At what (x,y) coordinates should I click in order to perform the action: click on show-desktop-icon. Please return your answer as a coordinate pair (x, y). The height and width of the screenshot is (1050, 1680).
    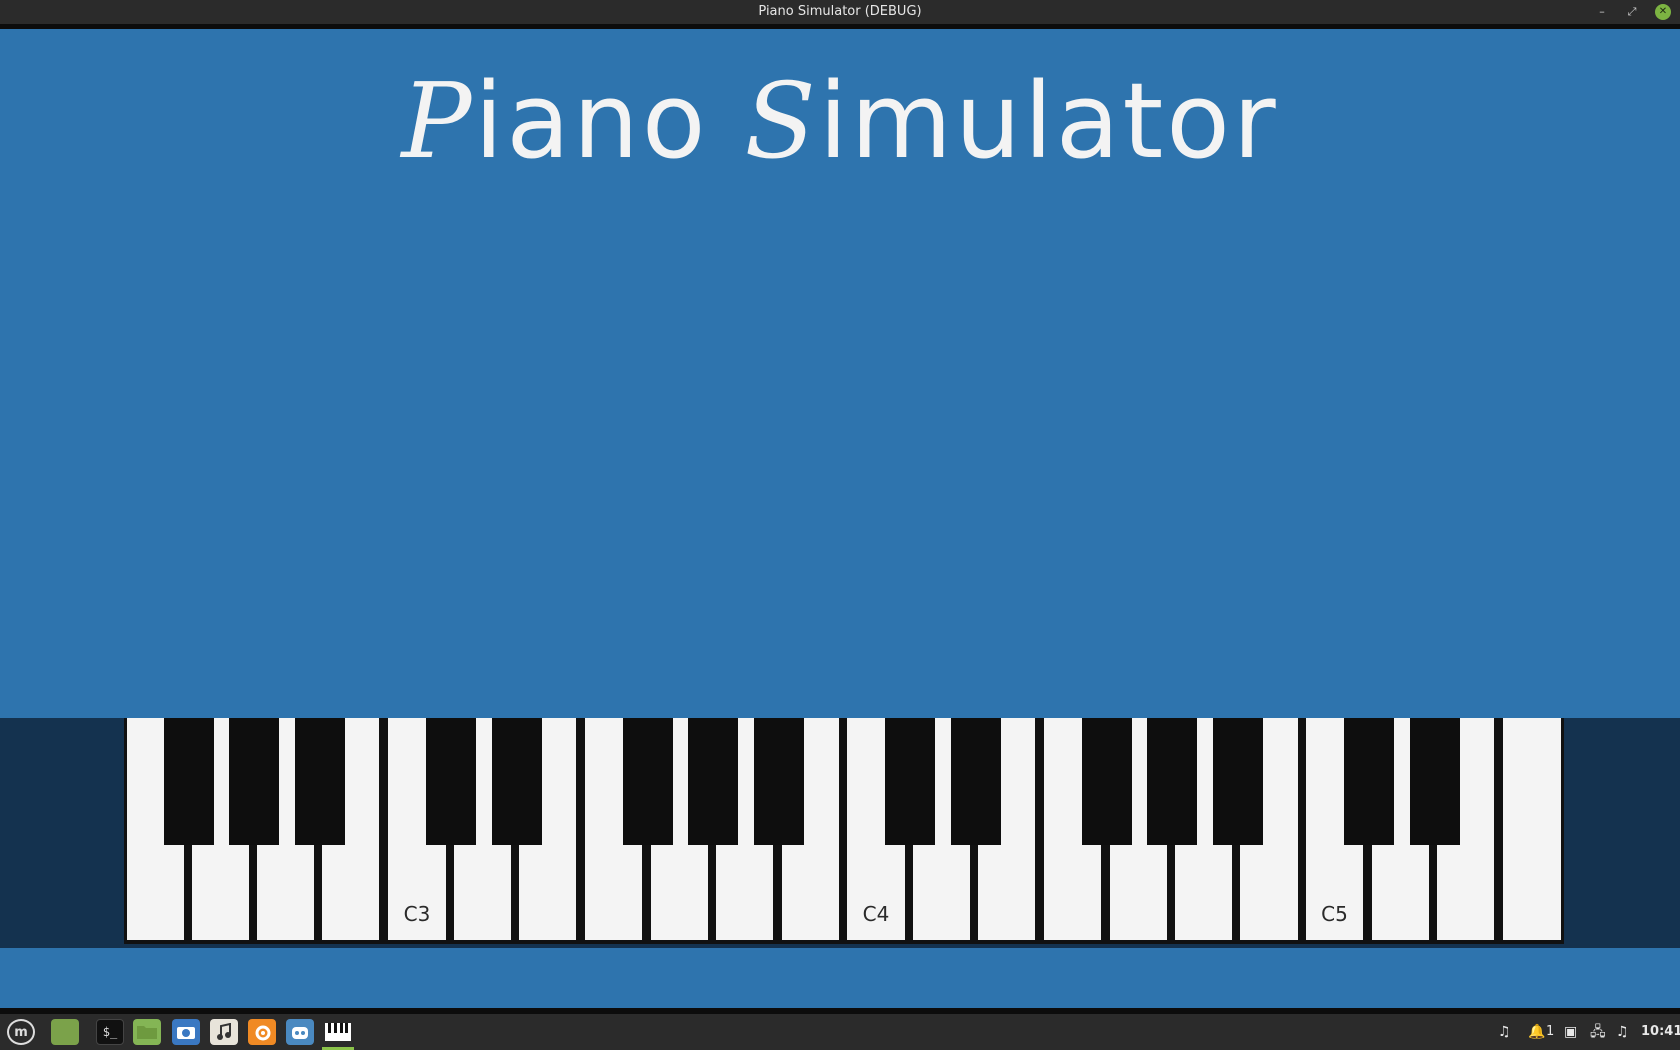
    Looking at the image, I should click on (65, 1032).